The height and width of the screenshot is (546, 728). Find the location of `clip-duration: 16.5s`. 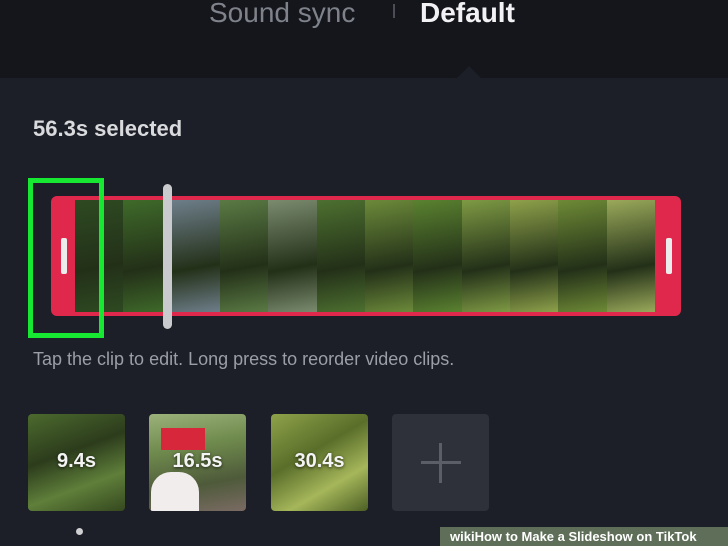

clip-duration: 16.5s is located at coordinates (197, 461).